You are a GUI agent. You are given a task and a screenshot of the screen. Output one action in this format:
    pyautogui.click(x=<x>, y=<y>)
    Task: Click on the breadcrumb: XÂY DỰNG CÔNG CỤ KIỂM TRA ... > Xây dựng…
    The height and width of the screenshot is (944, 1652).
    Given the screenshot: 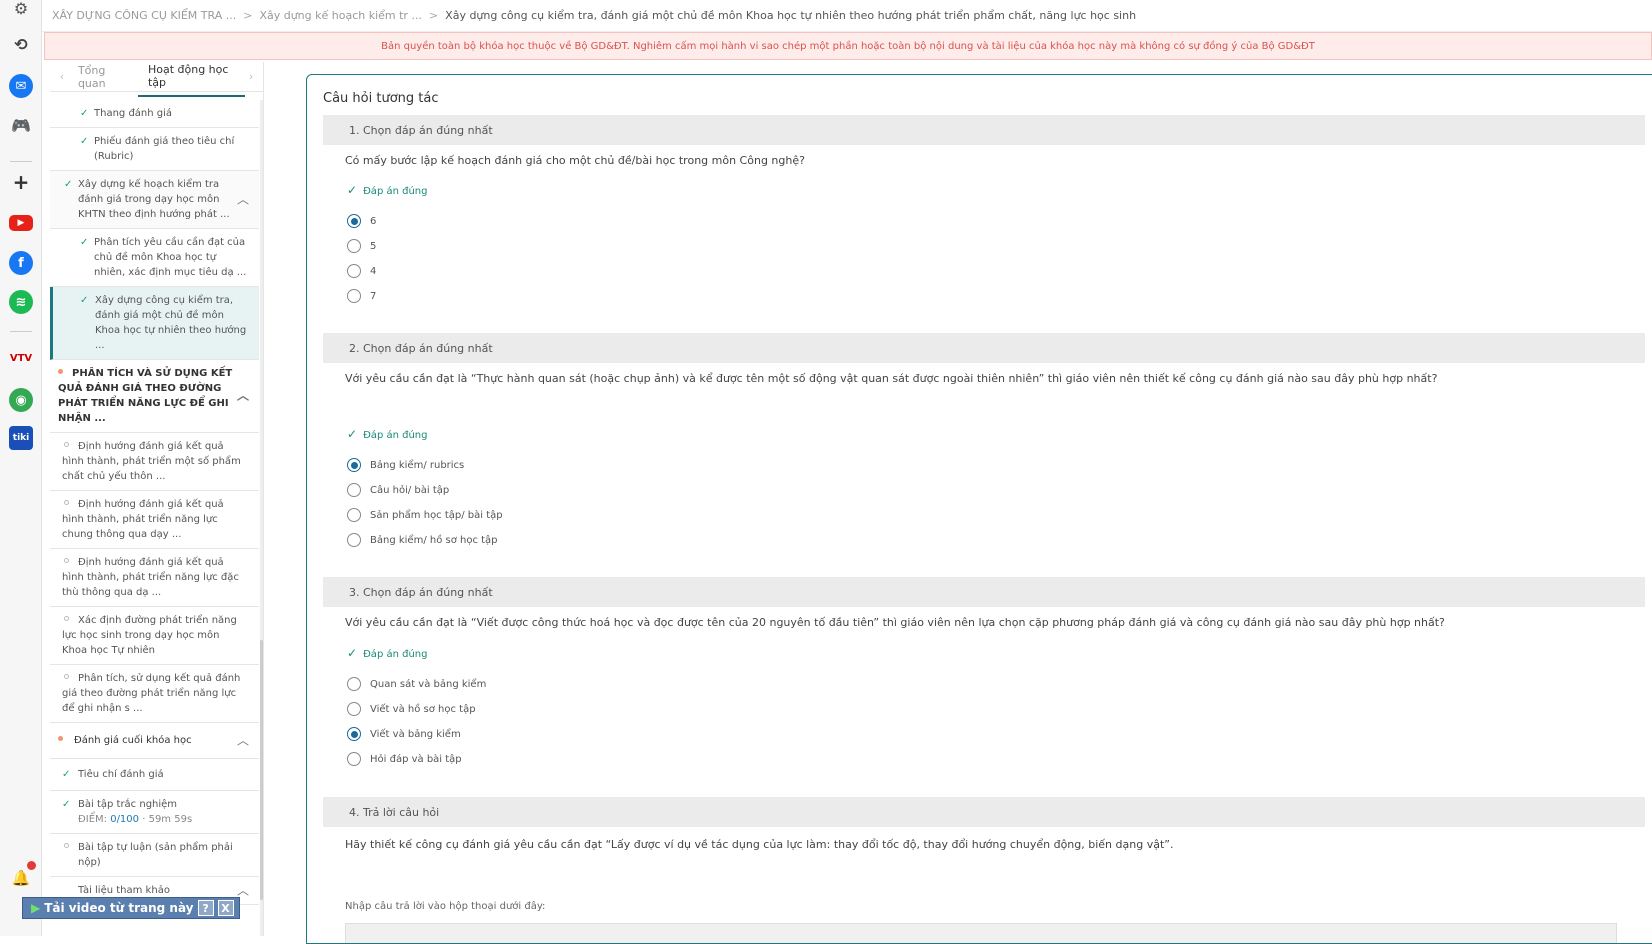 What is the action you would take?
    pyautogui.click(x=847, y=16)
    